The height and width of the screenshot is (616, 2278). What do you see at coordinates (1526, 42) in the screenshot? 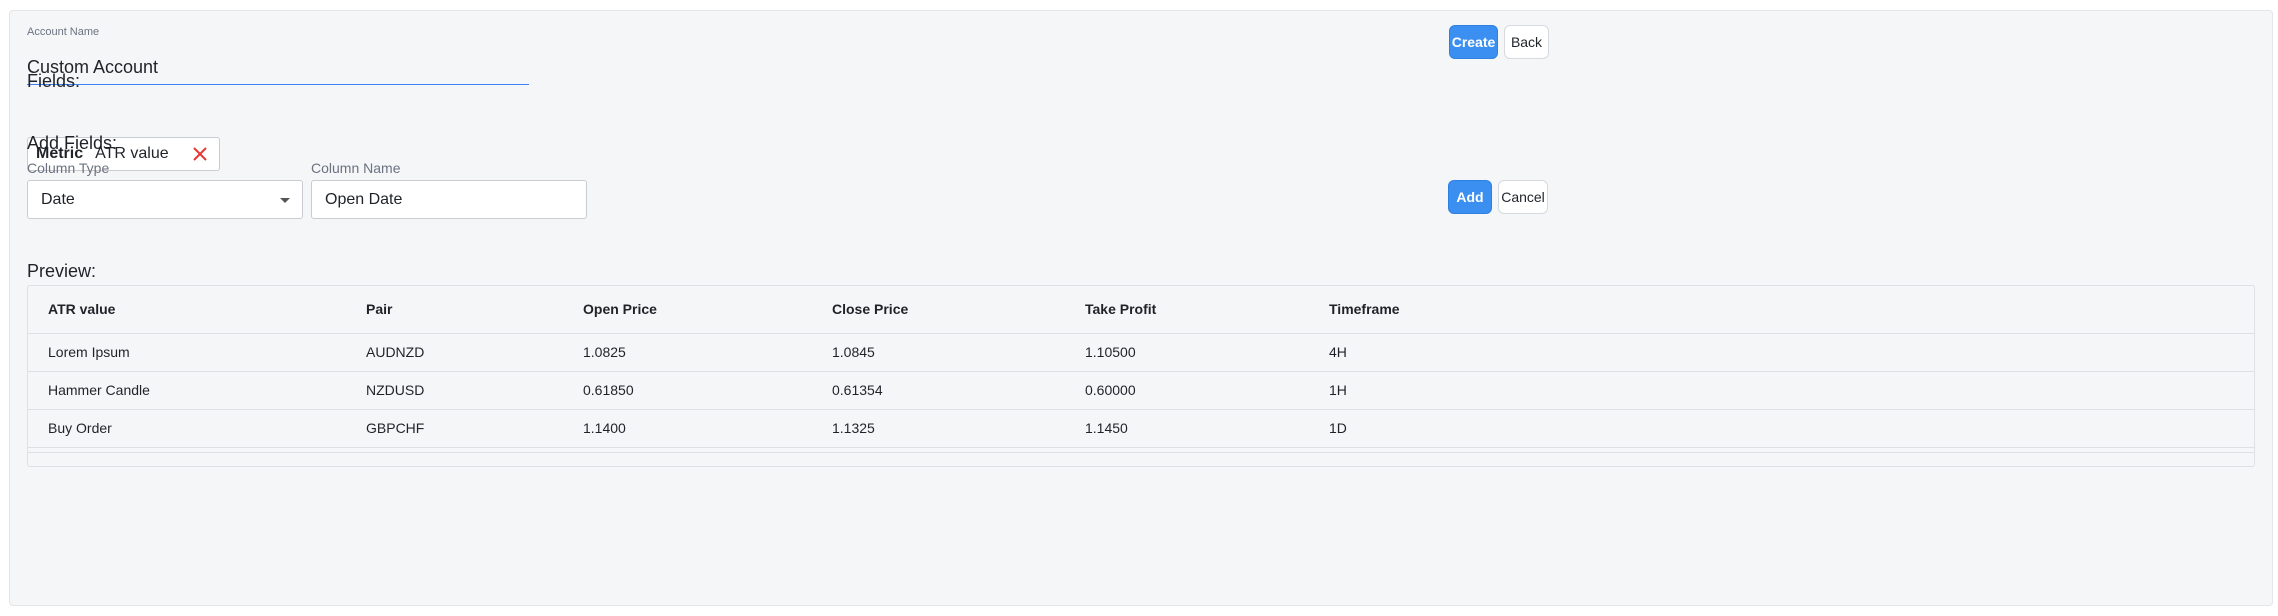
I see `back-button: Back` at bounding box center [1526, 42].